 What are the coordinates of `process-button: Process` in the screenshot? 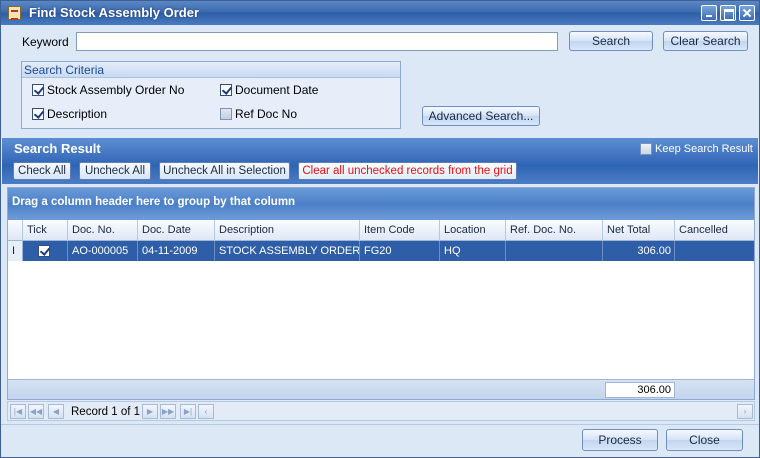 It's located at (620, 440).